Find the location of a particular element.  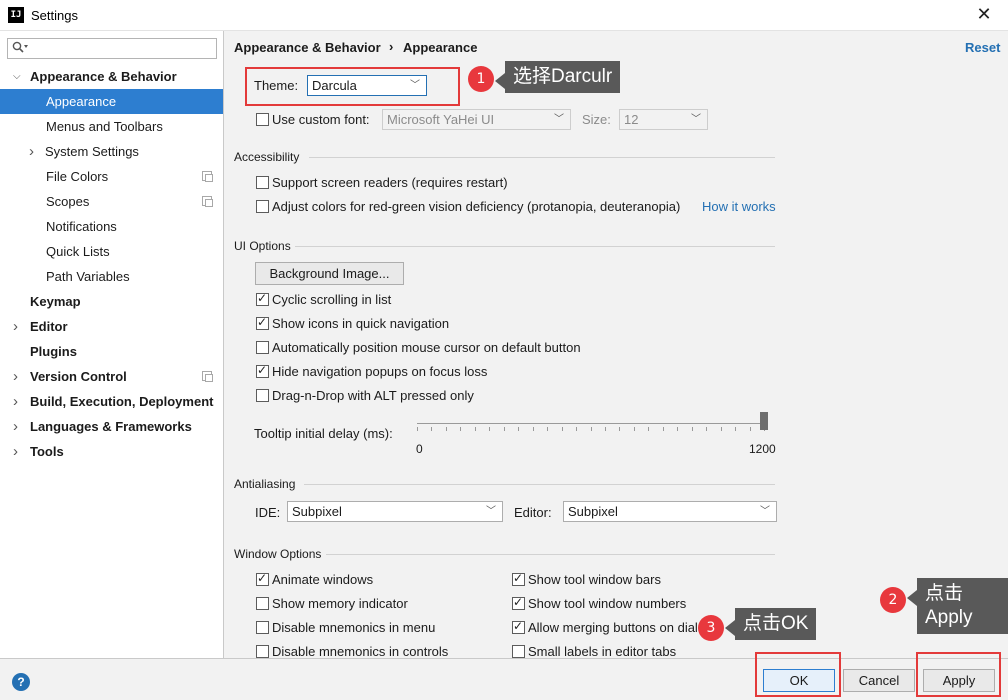

font-size-value: 12 is located at coordinates (631, 119).